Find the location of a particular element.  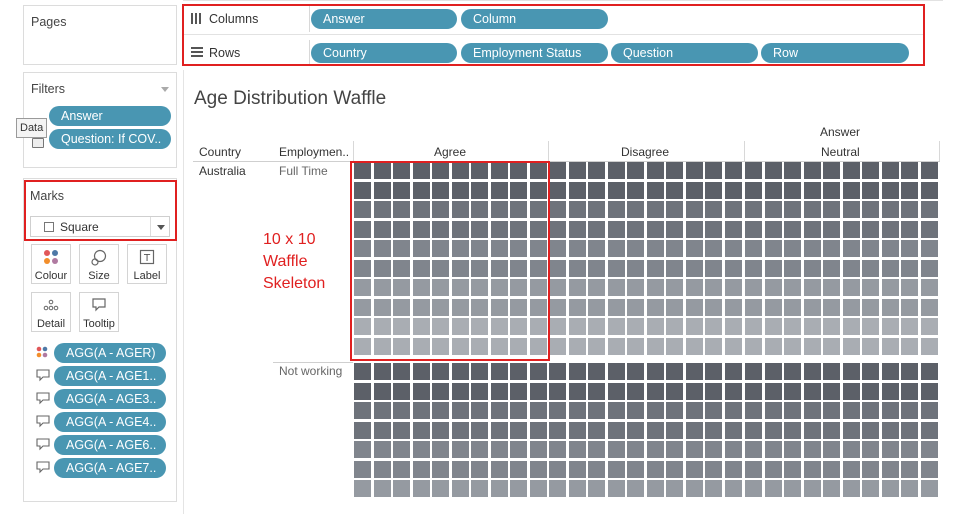

chevron-down-icon is located at coordinates (165, 89).